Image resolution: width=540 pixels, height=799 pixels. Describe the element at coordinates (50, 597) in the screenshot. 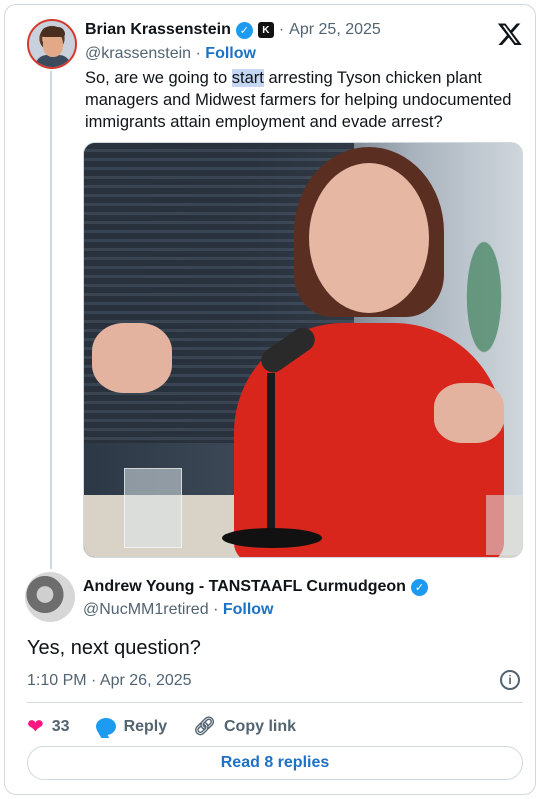

I see `reply-author-avatar` at that location.